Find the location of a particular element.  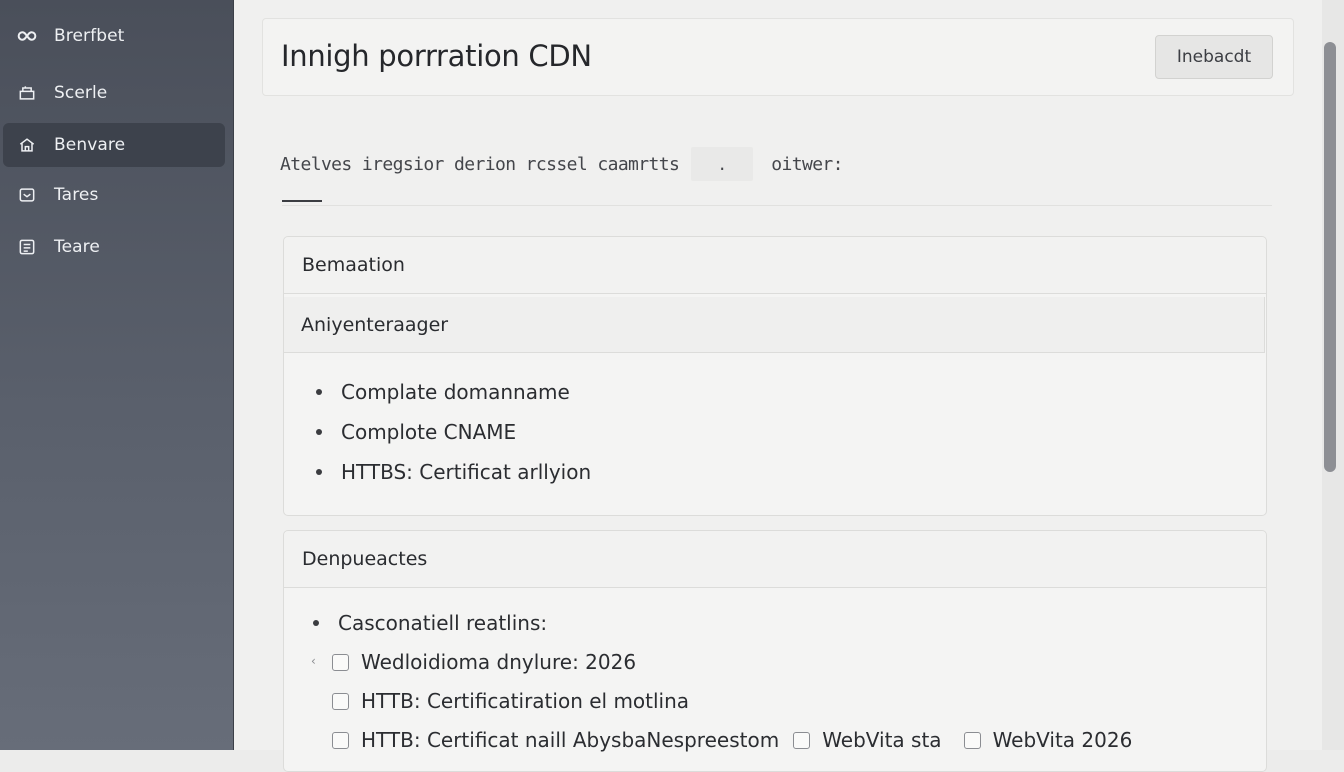

list-item-text: HTTBS: Certificat arllyion is located at coordinates (466, 472).